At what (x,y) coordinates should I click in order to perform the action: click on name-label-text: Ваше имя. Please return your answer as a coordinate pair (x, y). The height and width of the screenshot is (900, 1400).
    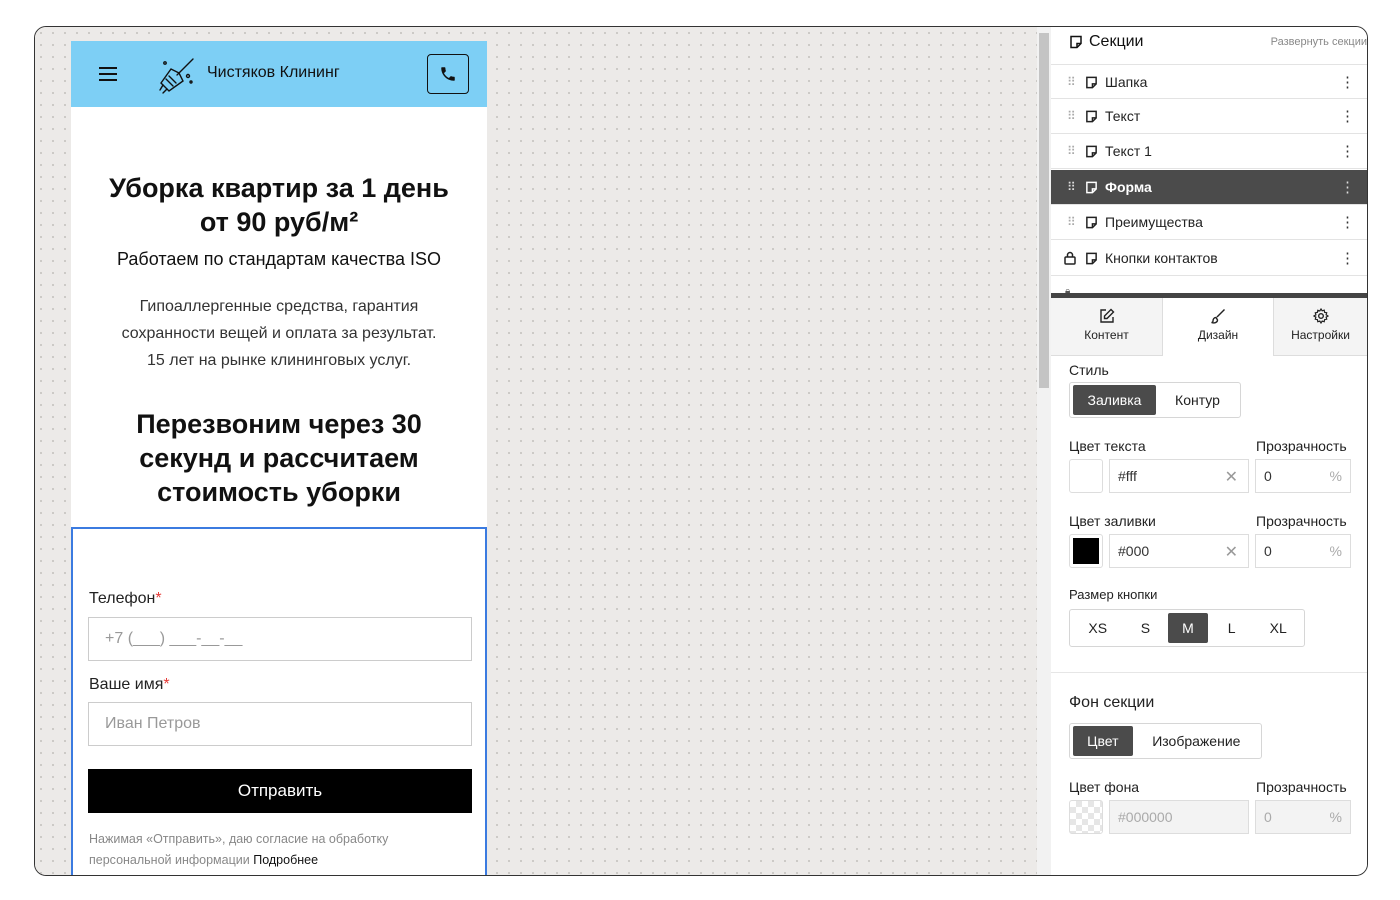
    Looking at the image, I should click on (126, 684).